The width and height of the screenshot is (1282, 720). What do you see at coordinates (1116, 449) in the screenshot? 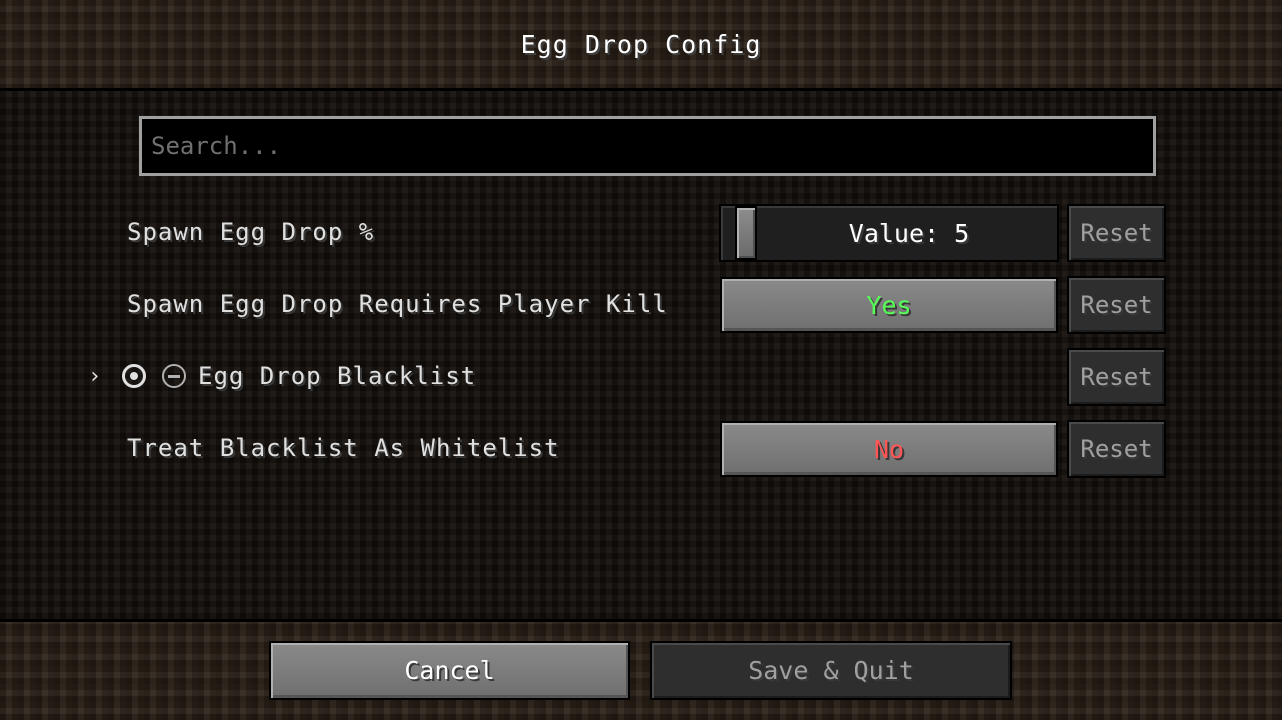
I see `reset-treat-blacklist-as-whitelist-button: Reset` at bounding box center [1116, 449].